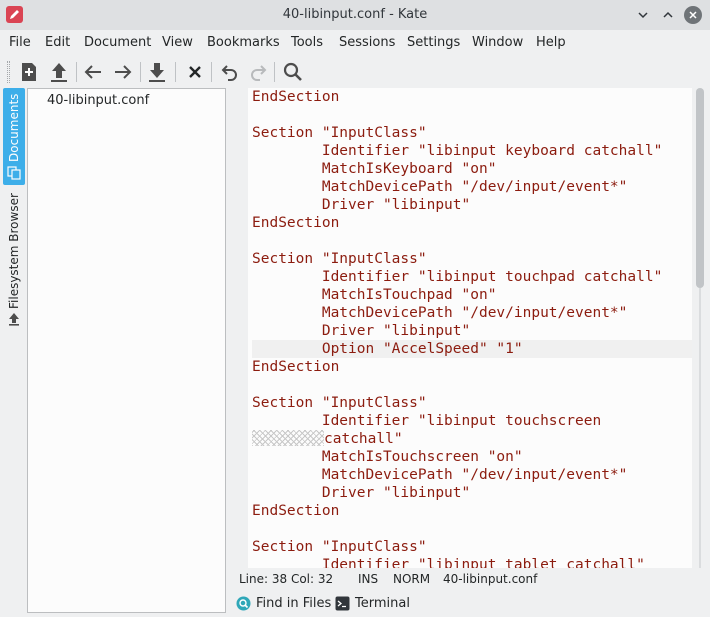  I want to click on undo-button, so click(230, 72).